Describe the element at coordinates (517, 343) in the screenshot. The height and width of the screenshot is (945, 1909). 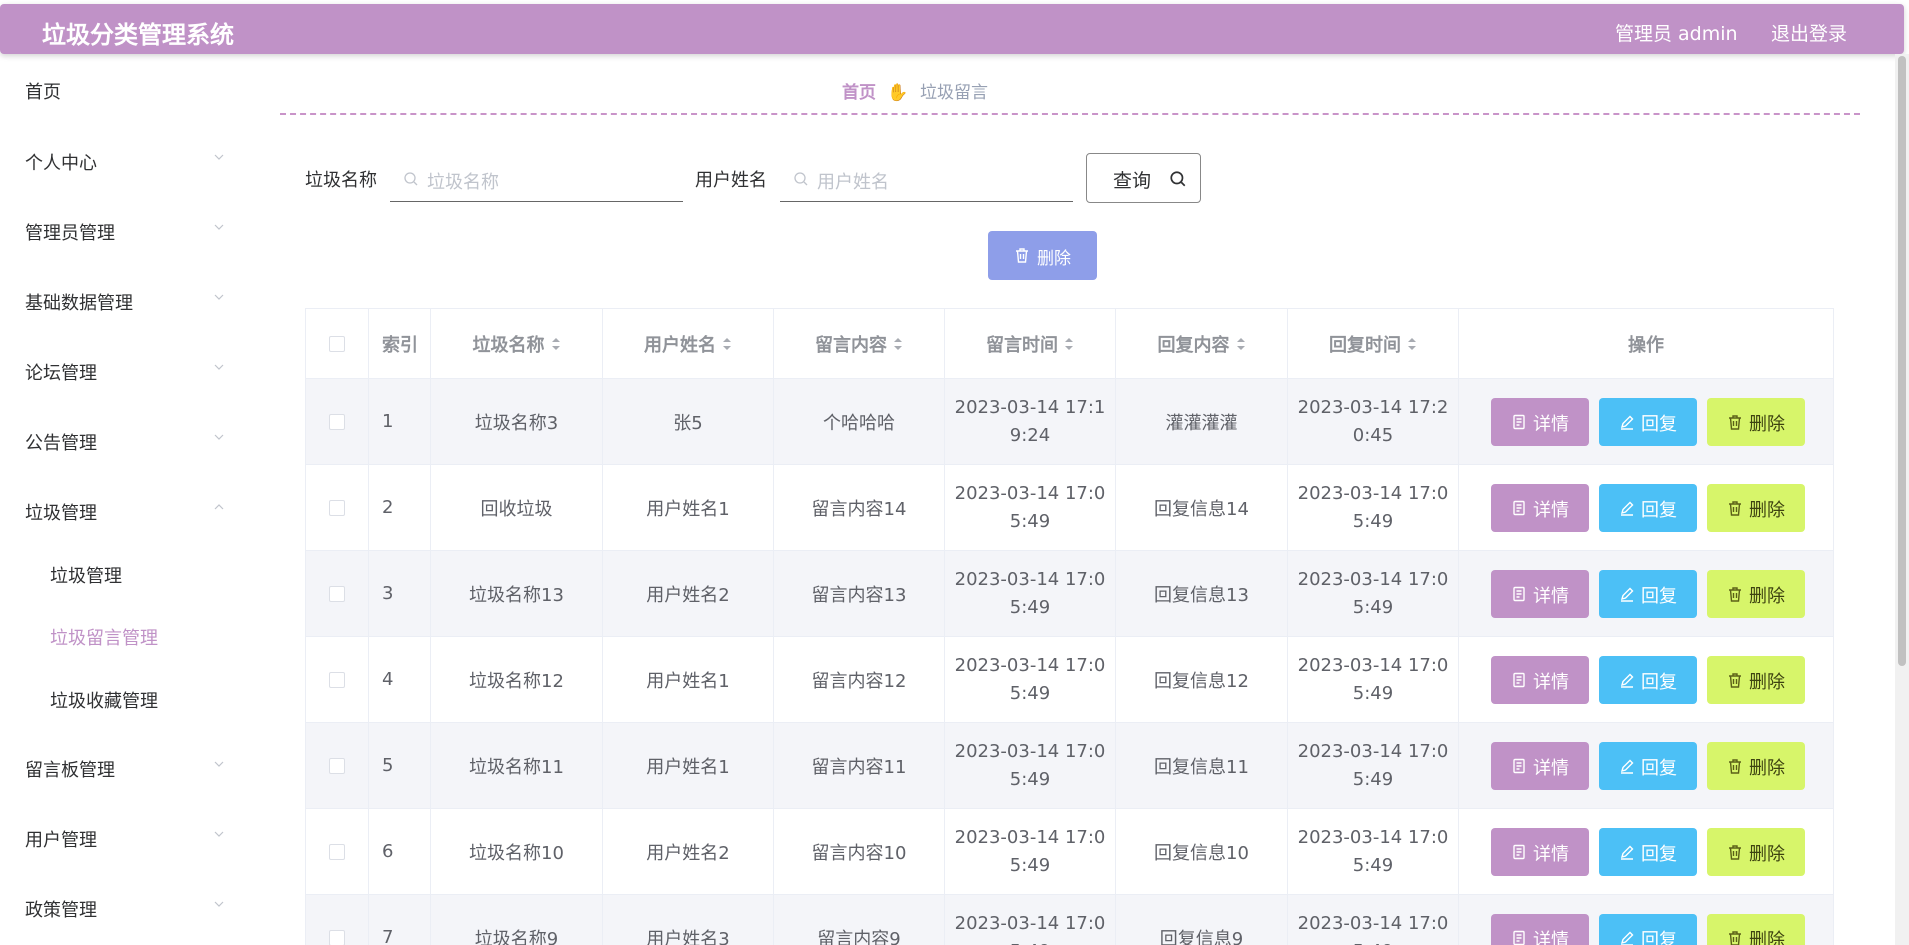
I see `header-garbage-name: 垃圾名称` at that location.